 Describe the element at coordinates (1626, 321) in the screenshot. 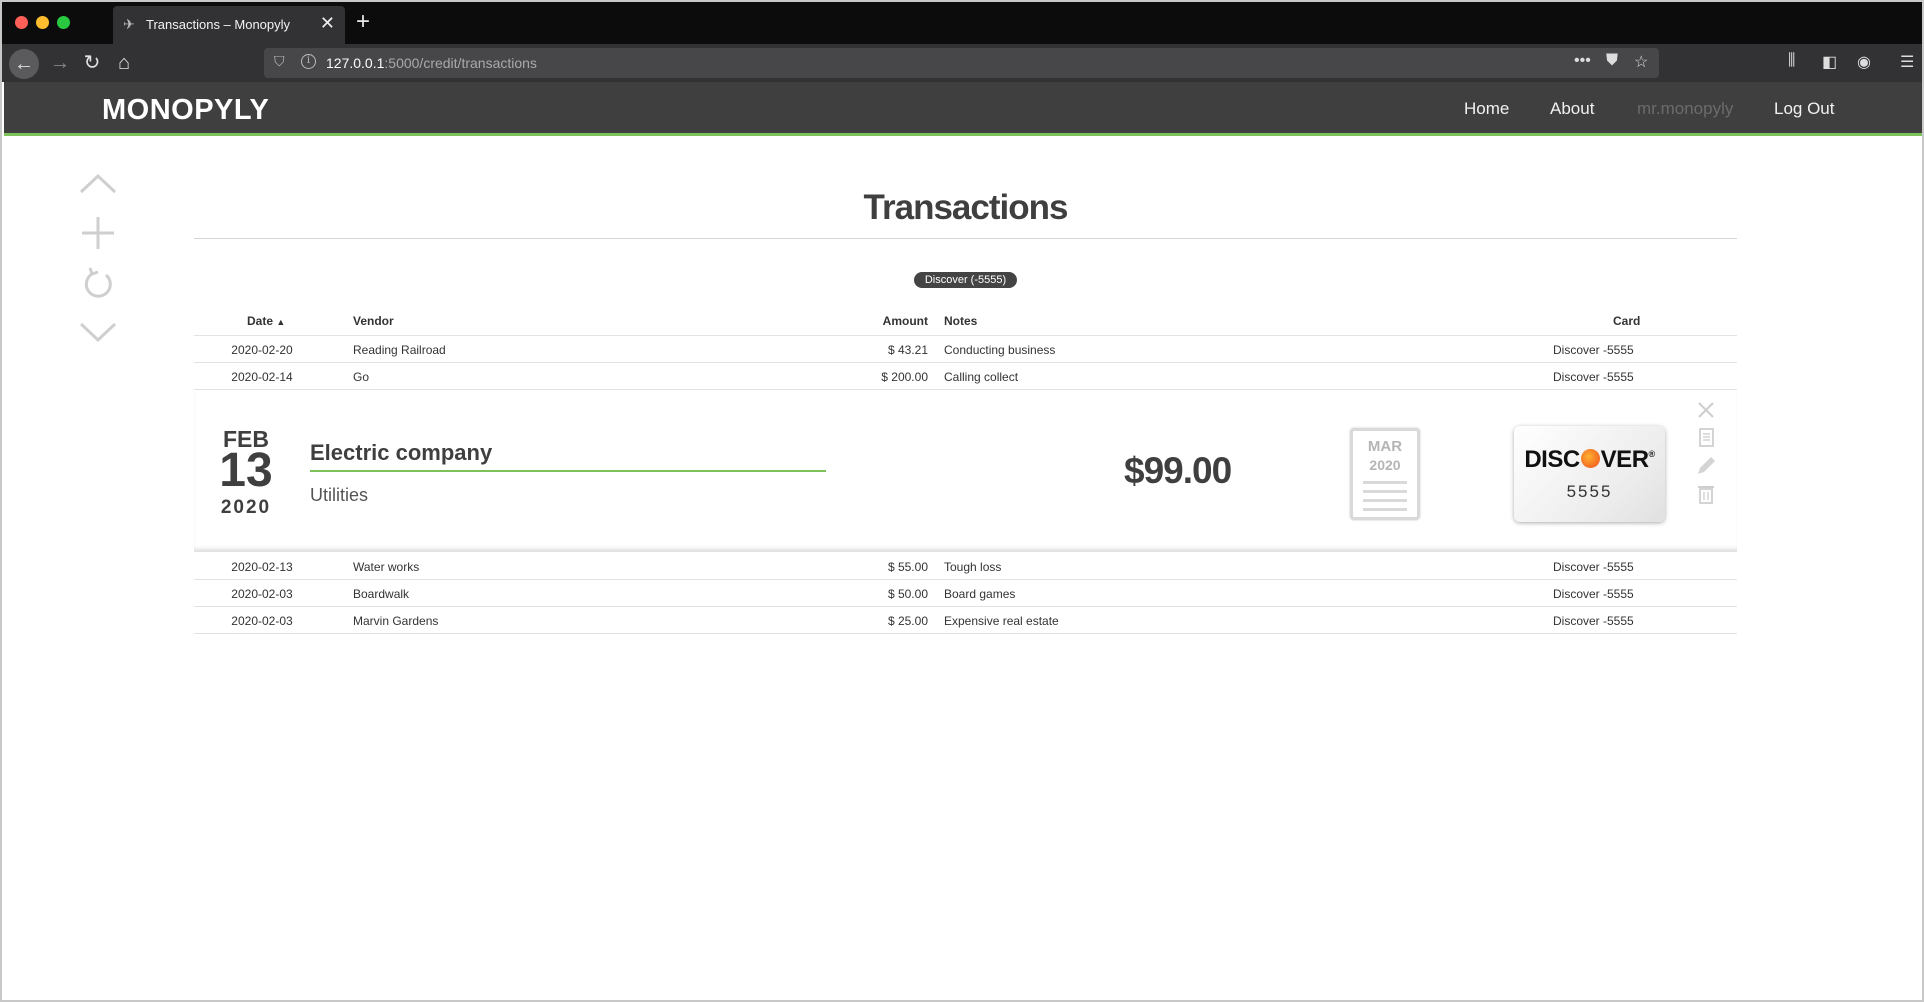

I see `column-header-card: Card` at that location.